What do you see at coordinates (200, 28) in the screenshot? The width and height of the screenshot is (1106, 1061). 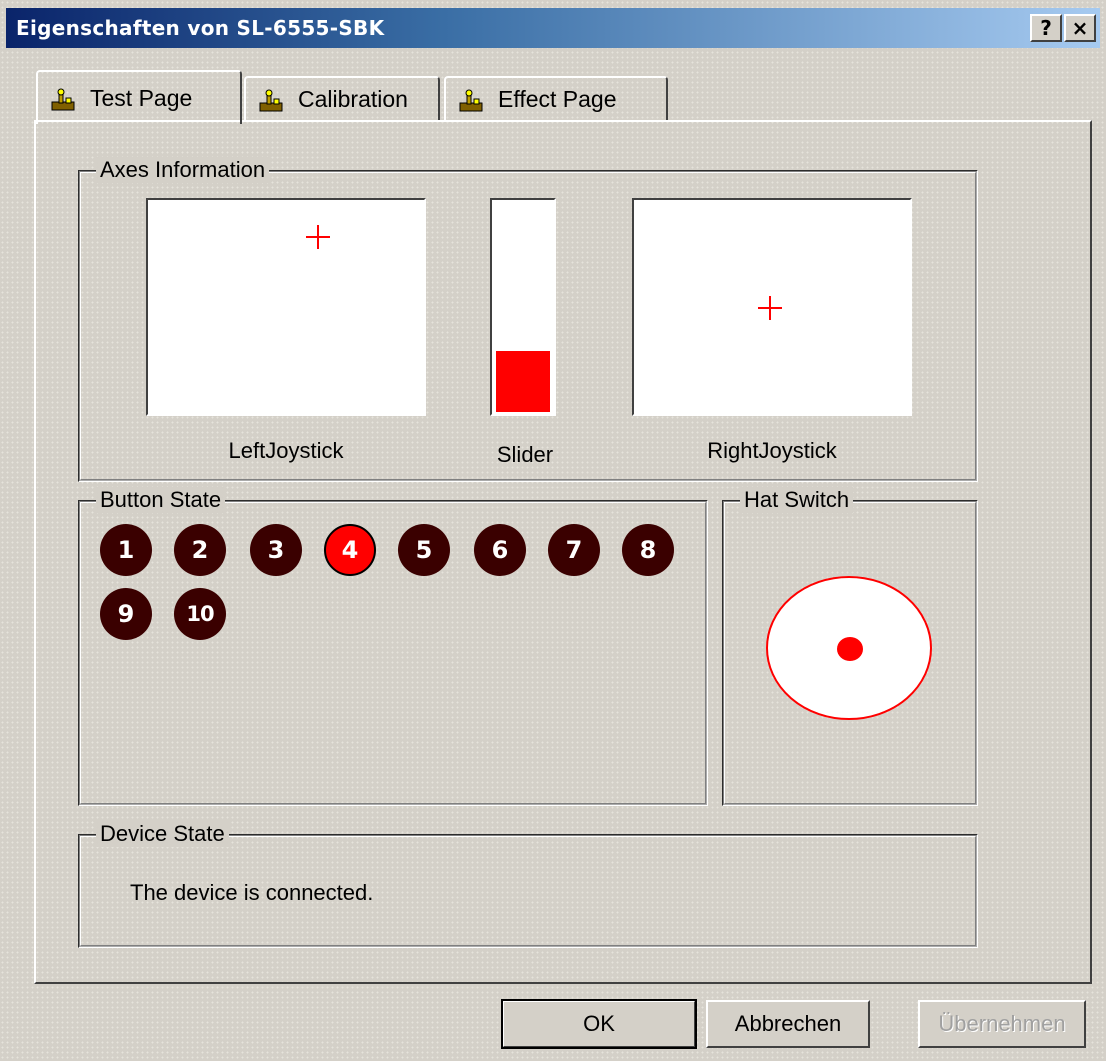 I see `window-title: Eigenschaften von SL-6555-SBK` at bounding box center [200, 28].